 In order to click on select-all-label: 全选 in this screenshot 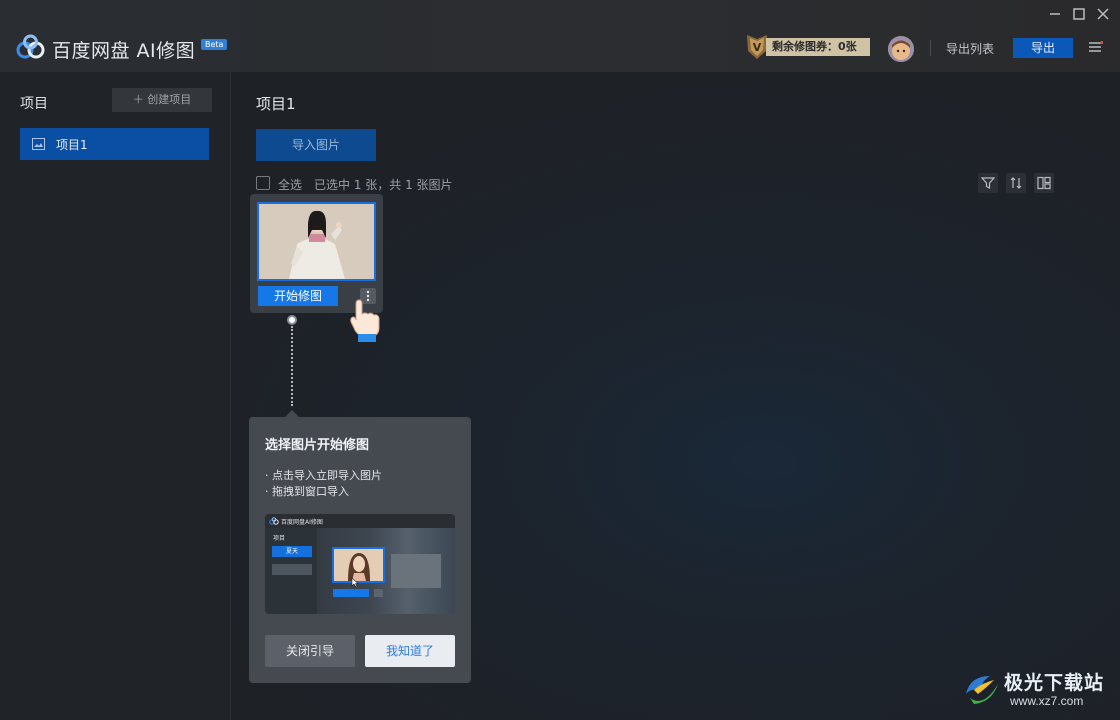, I will do `click(290, 184)`.